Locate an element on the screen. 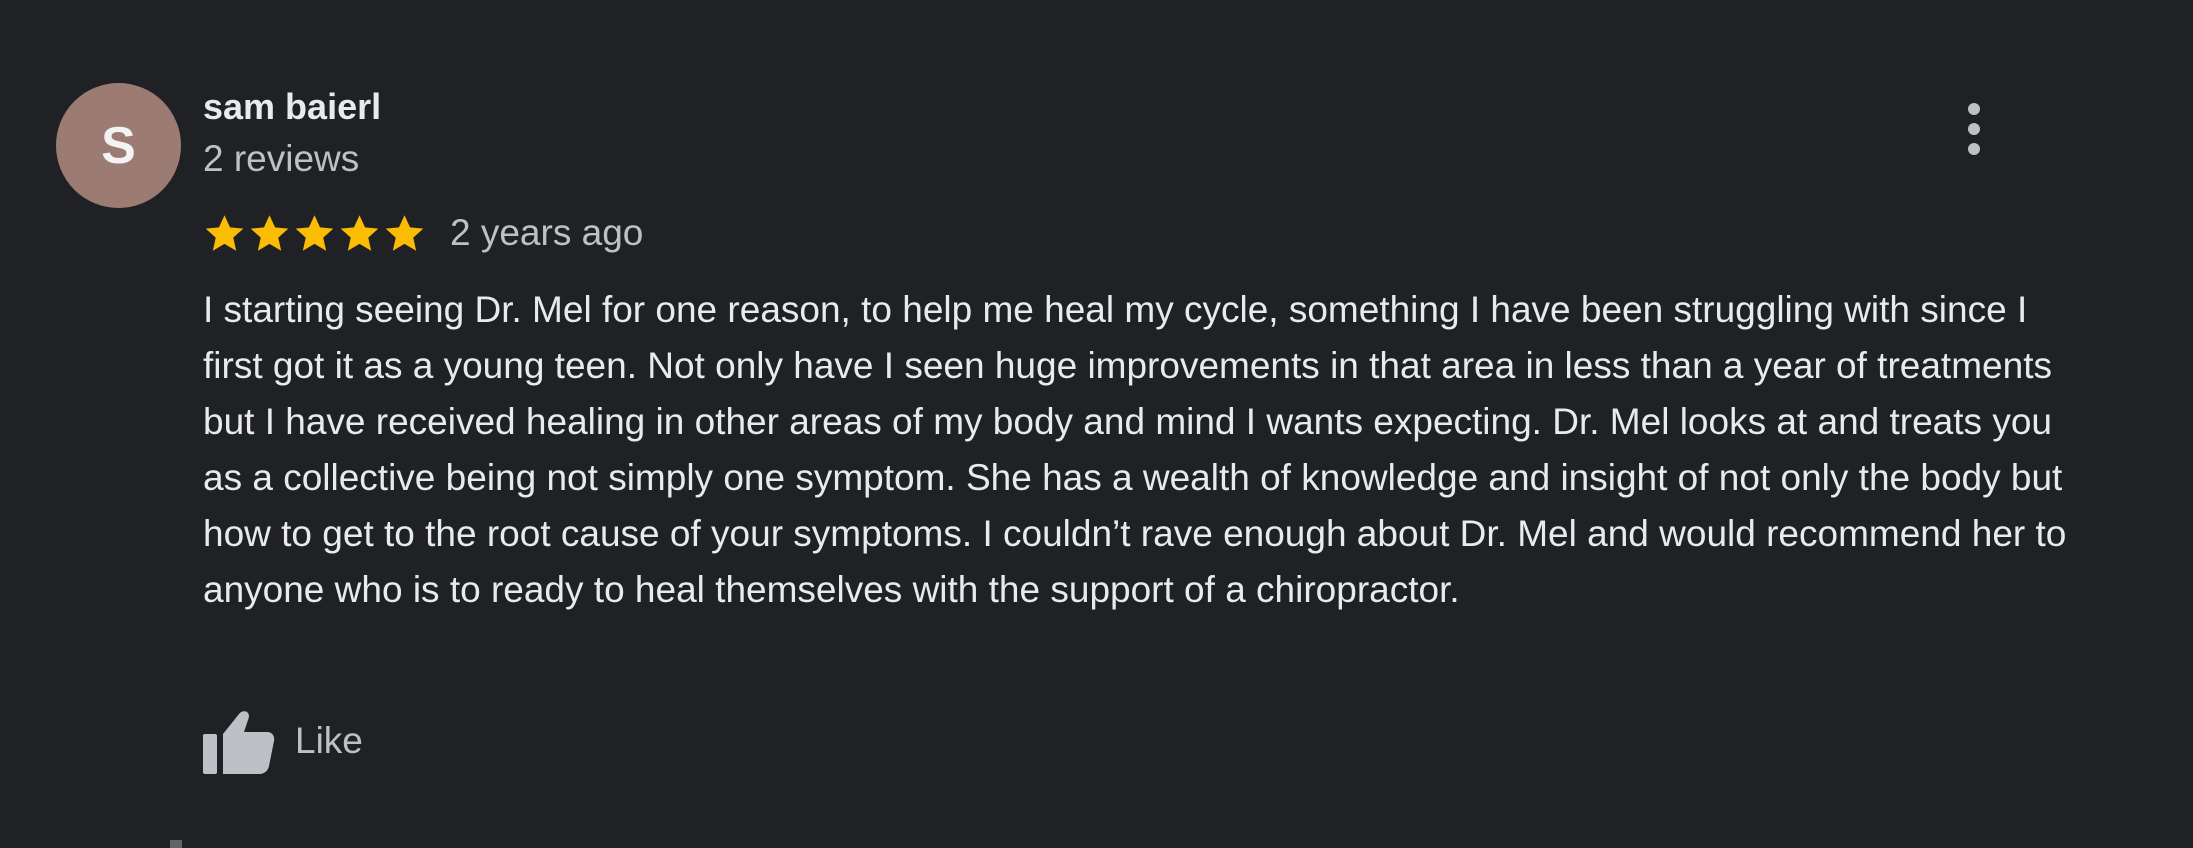  more-vert-icon is located at coordinates (1974, 129).